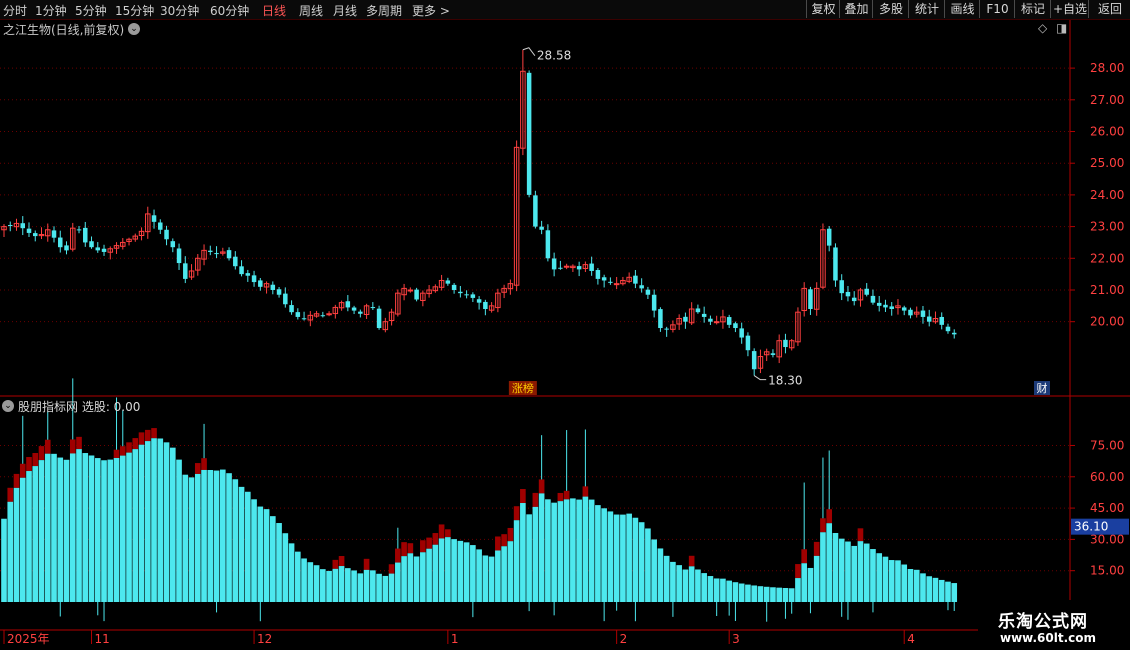 The image size is (1130, 650). What do you see at coordinates (1107, 322) in the screenshot?
I see `price-tick-label: 20.00` at bounding box center [1107, 322].